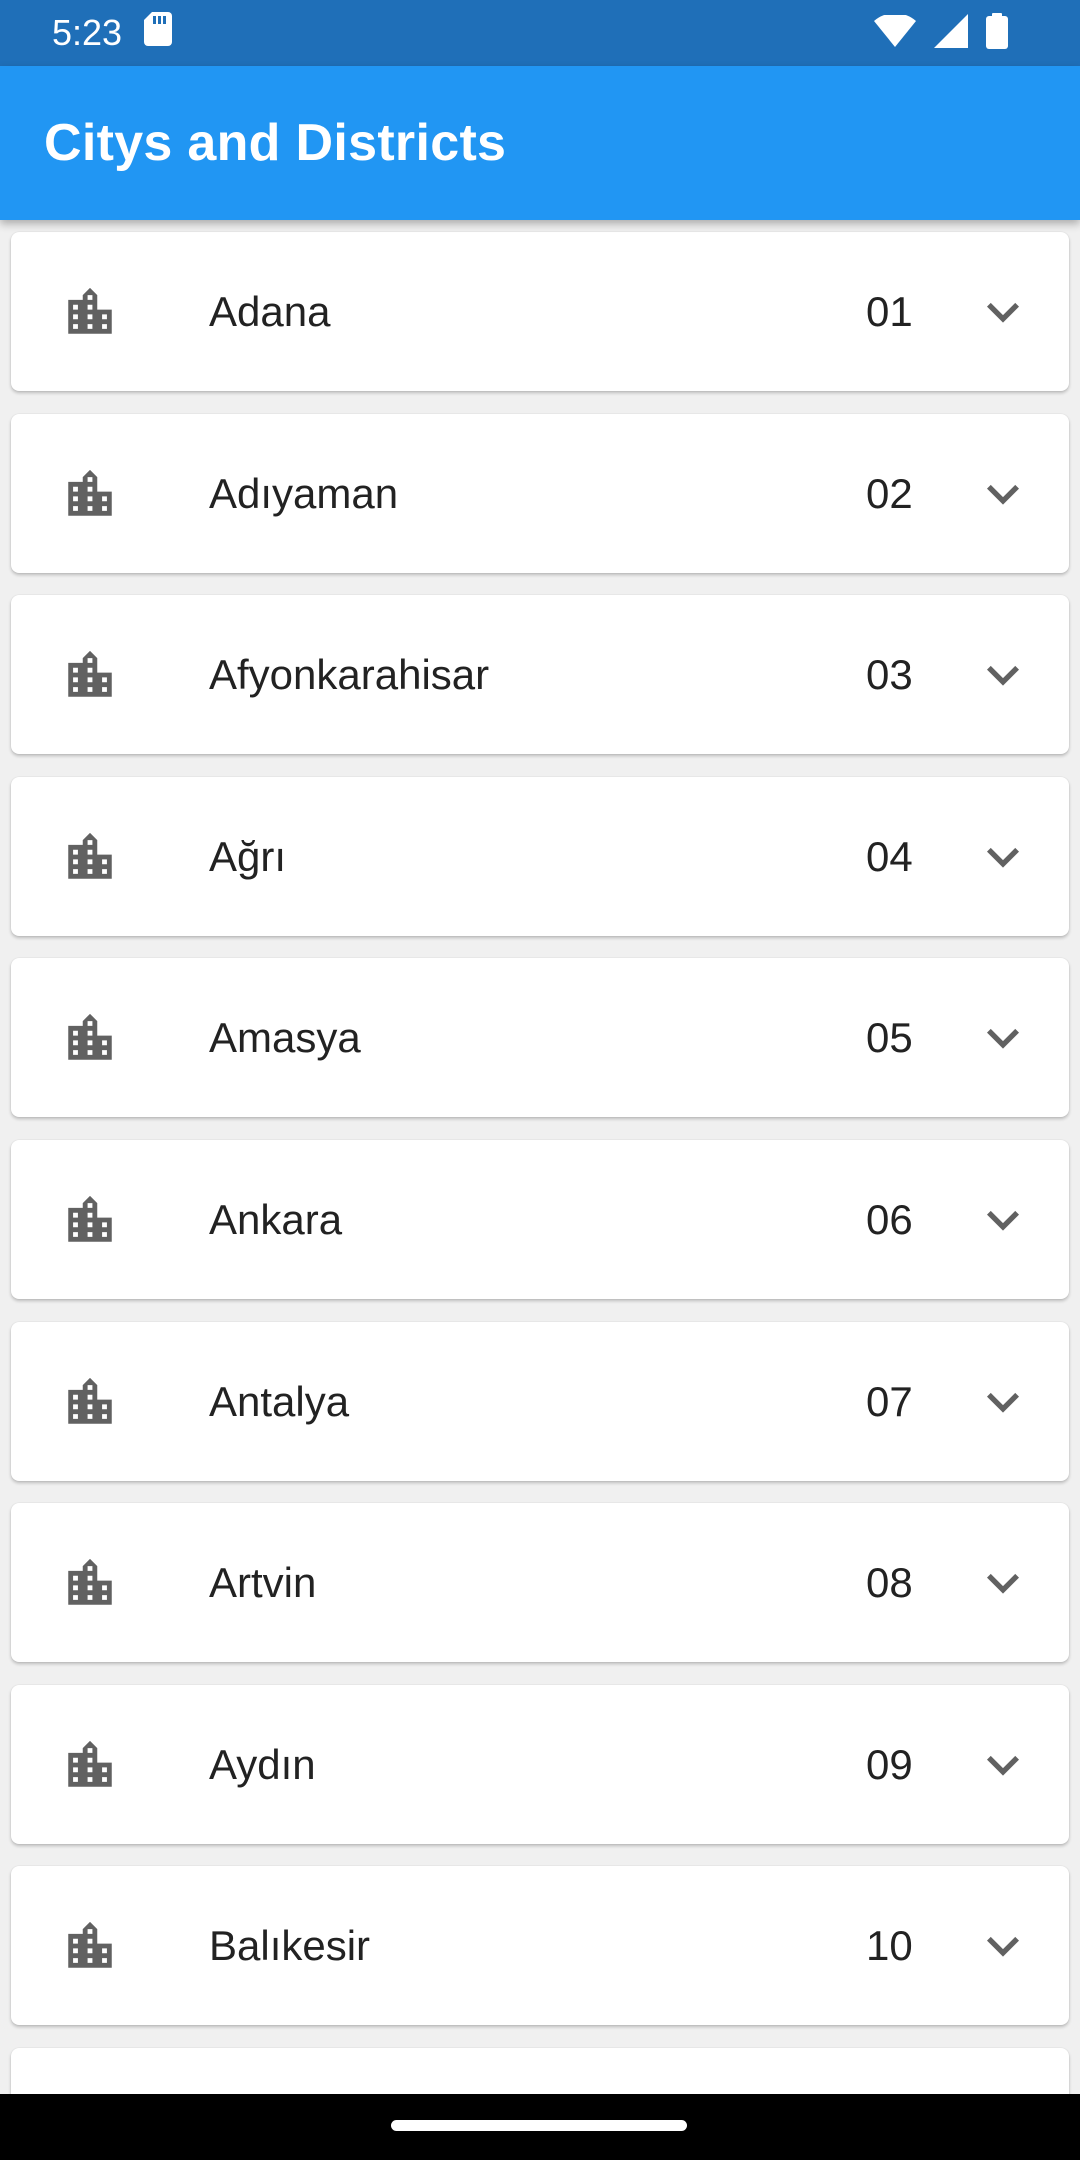  What do you see at coordinates (349, 674) in the screenshot?
I see `city-name: Afyonkarahisar` at bounding box center [349, 674].